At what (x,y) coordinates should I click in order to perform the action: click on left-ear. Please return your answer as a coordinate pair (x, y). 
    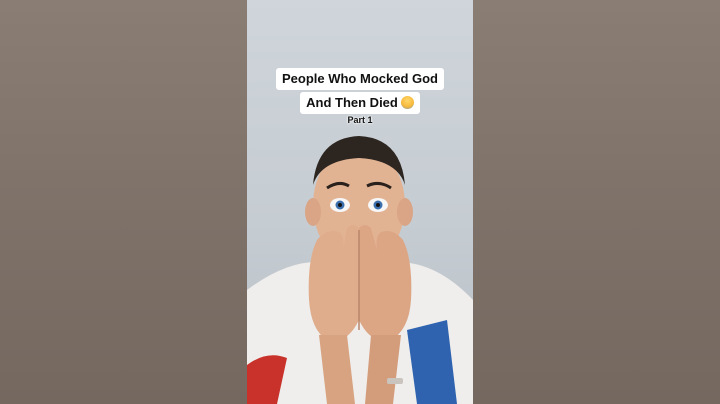
    Looking at the image, I should click on (313, 212).